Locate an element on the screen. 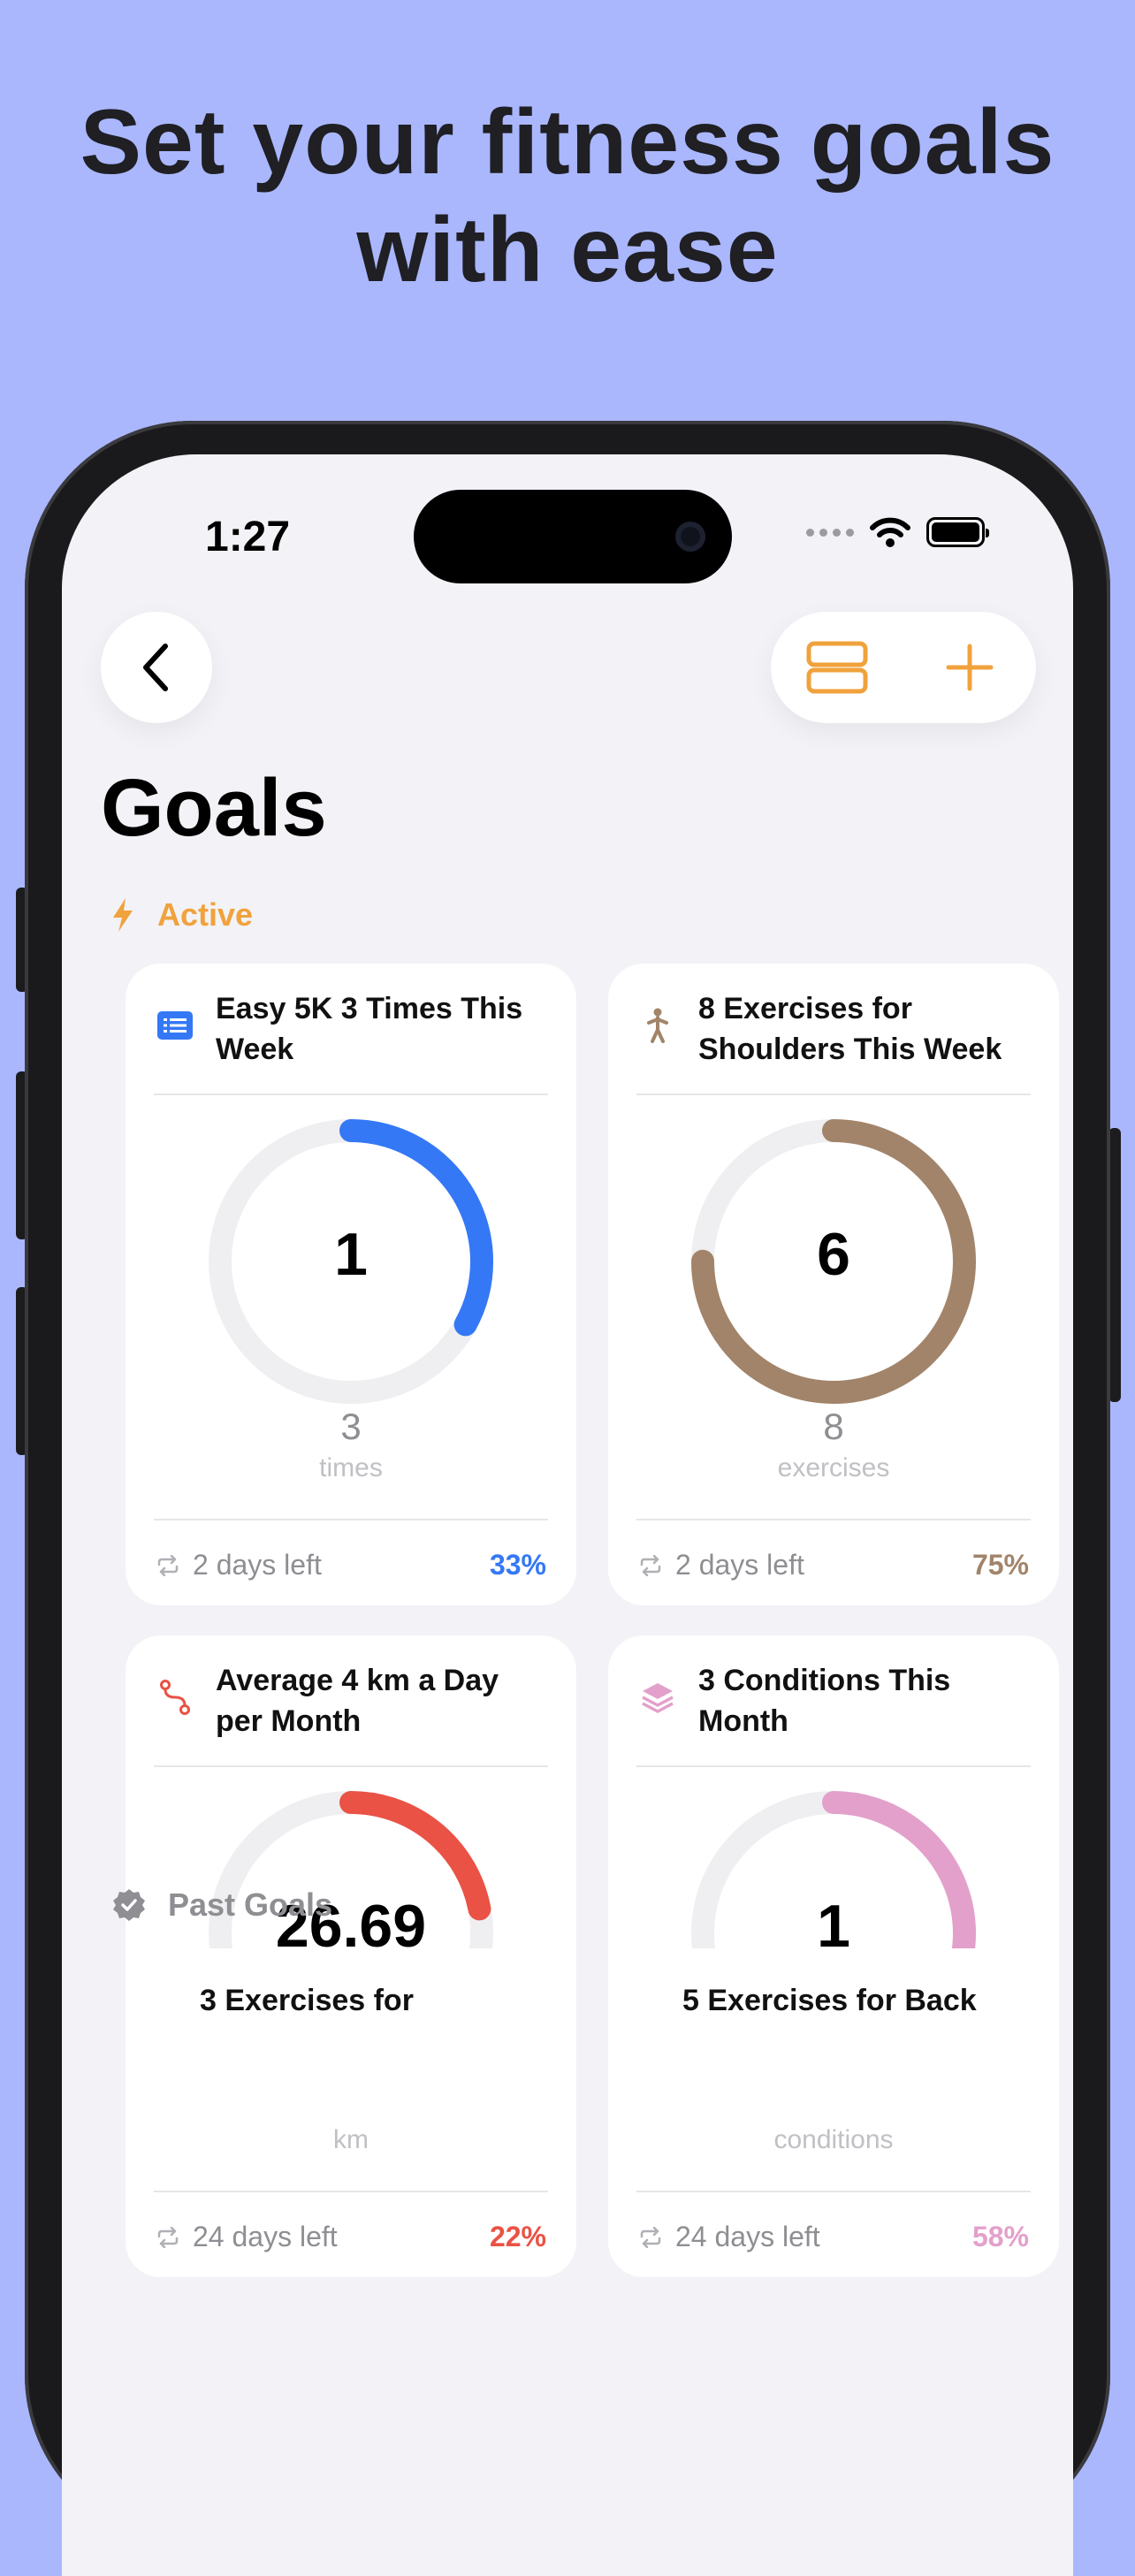  goal-unit: exercises is located at coordinates (833, 1467).